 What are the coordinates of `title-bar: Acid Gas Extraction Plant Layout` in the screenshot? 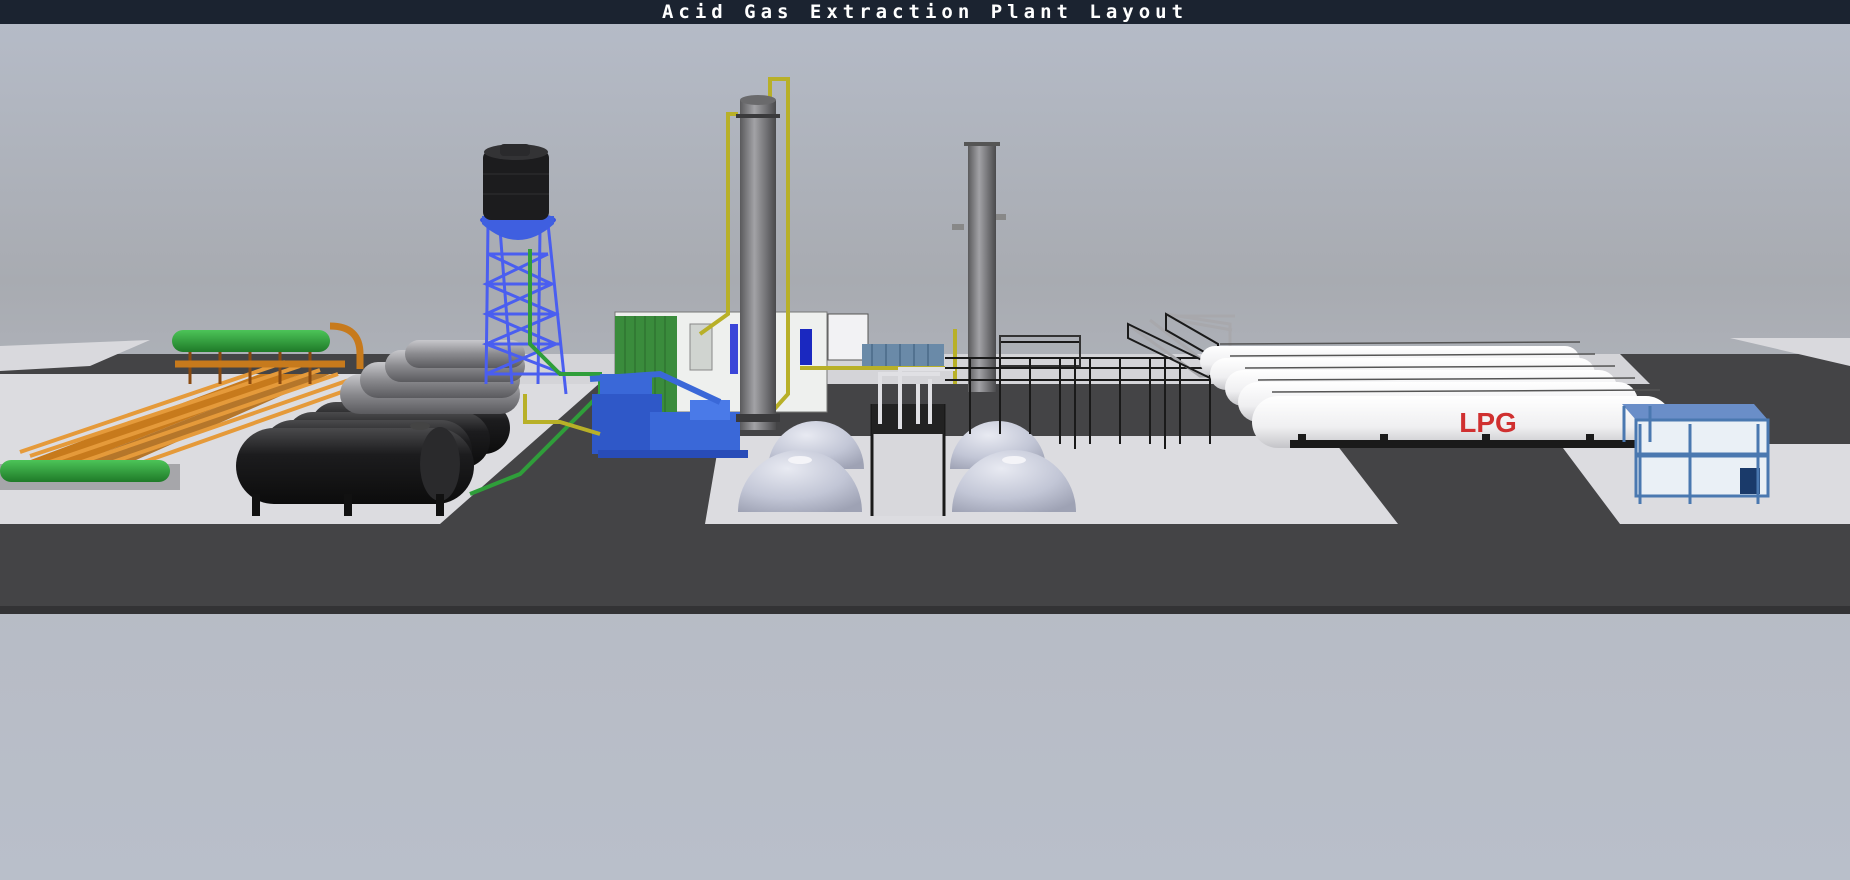 It's located at (925, 12).